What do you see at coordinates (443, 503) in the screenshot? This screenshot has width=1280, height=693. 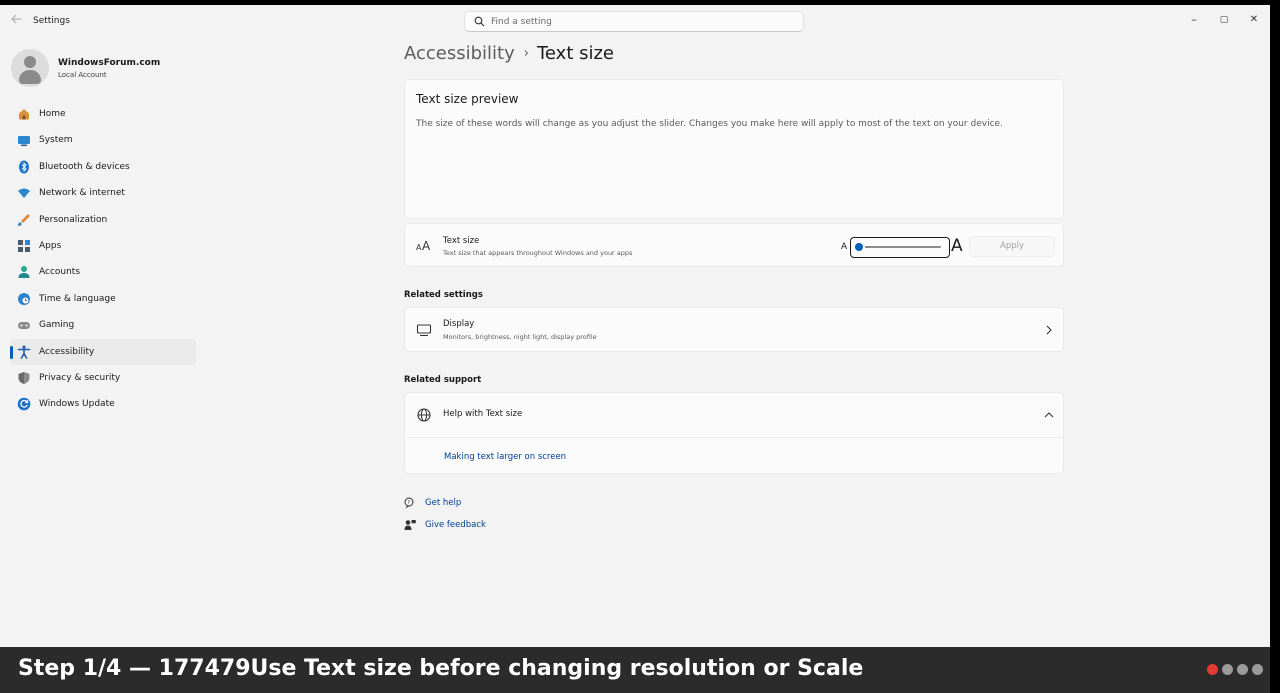 I see `get-help-label: Get help` at bounding box center [443, 503].